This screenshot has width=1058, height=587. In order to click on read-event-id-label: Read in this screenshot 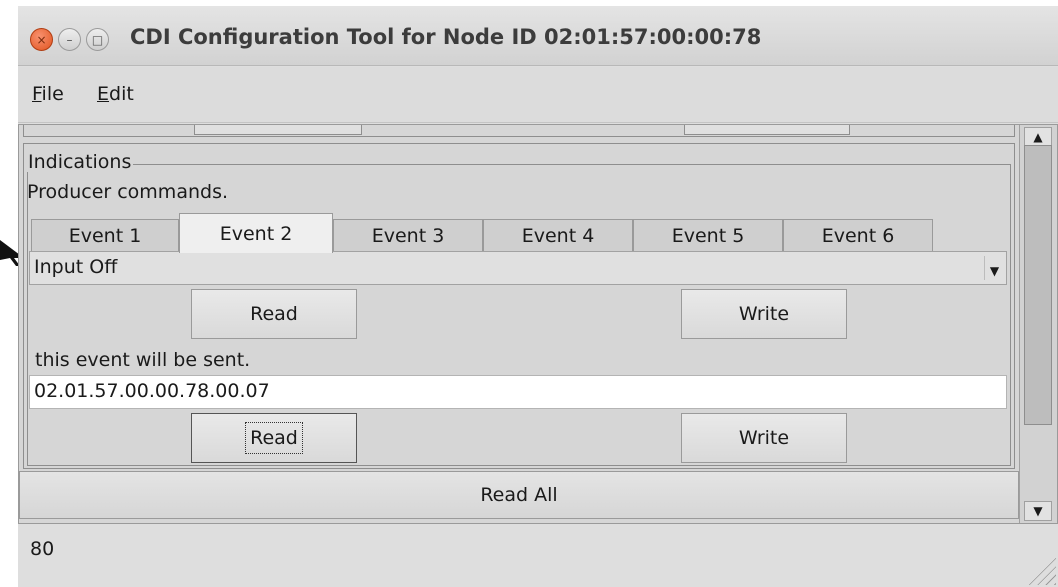, I will do `click(274, 438)`.